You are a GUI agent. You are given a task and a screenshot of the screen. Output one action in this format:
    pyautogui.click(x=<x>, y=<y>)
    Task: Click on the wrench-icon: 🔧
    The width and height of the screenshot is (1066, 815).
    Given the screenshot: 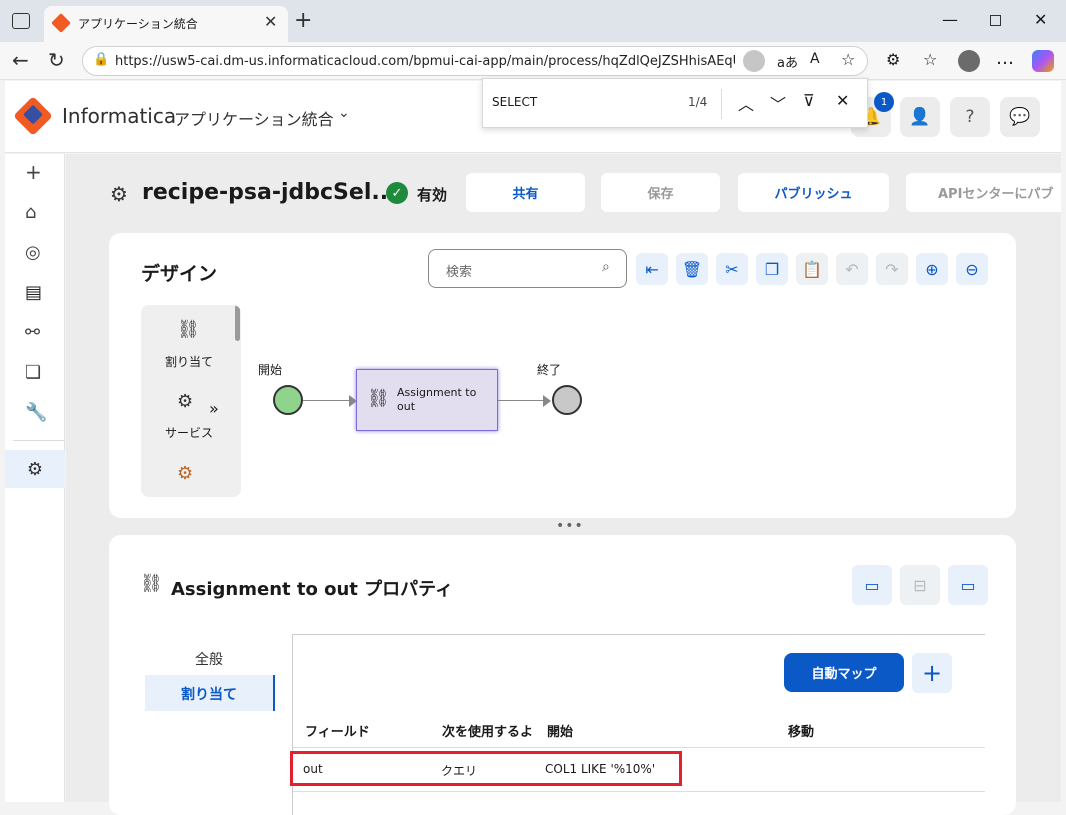 What is the action you would take?
    pyautogui.click(x=36, y=412)
    